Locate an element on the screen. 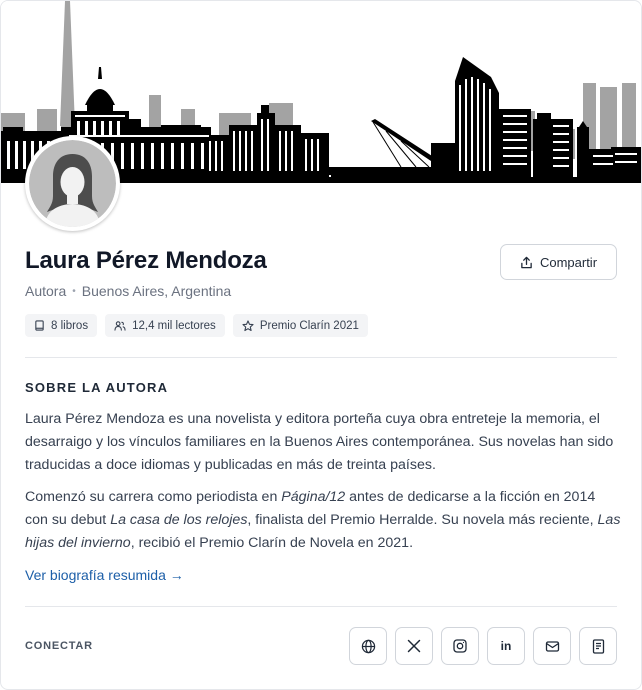 This screenshot has height=690, width=642. debut-title: La casa de los relojes is located at coordinates (179, 520).